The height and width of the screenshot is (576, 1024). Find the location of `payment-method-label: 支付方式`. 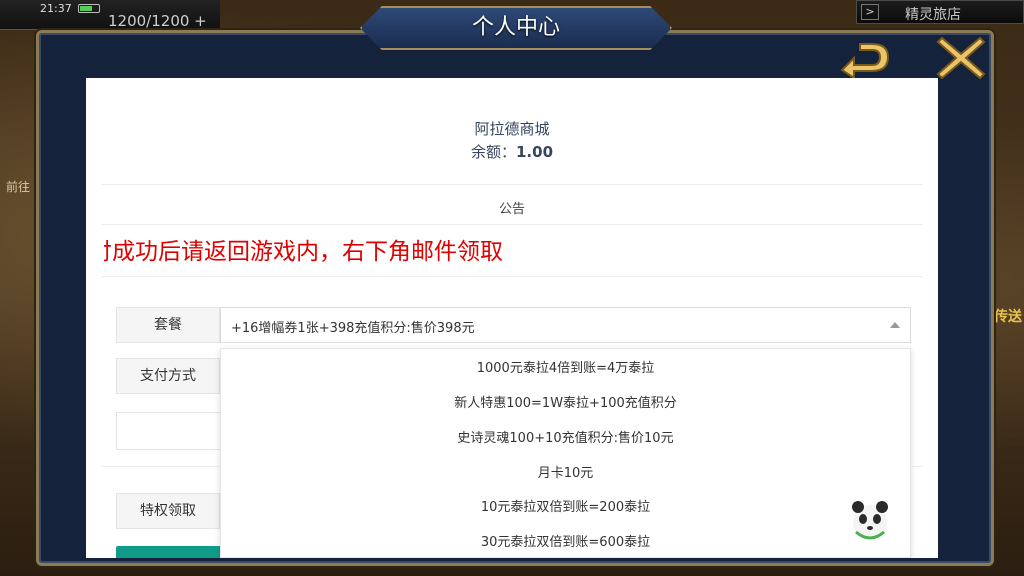

payment-method-label: 支付方式 is located at coordinates (168, 376).